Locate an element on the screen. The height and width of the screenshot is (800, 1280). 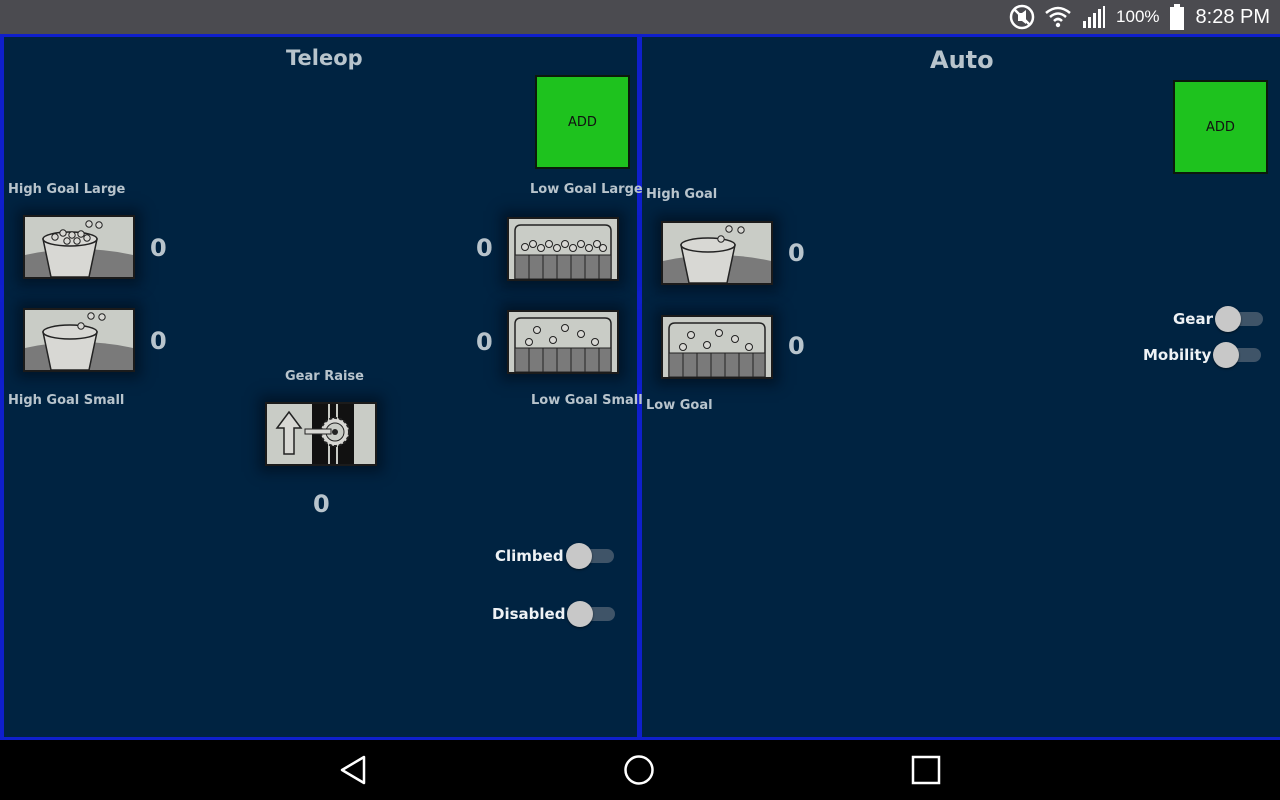
gear-raise-icon is located at coordinates (321, 434).